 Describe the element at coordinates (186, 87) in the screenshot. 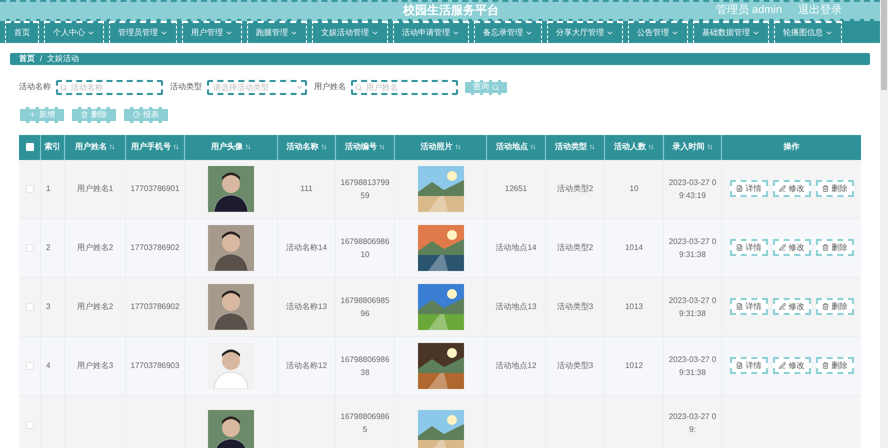

I see `filter-label: 活动类型` at that location.